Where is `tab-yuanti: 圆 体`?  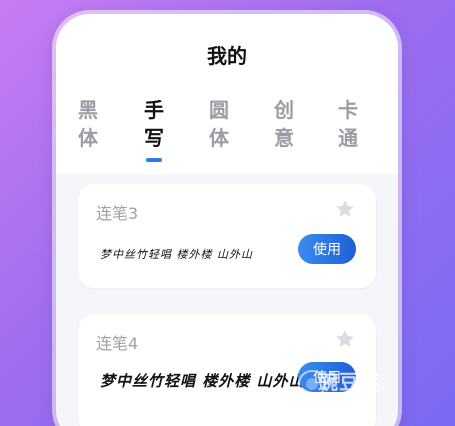
tab-yuanti: 圆 体 is located at coordinates (219, 124).